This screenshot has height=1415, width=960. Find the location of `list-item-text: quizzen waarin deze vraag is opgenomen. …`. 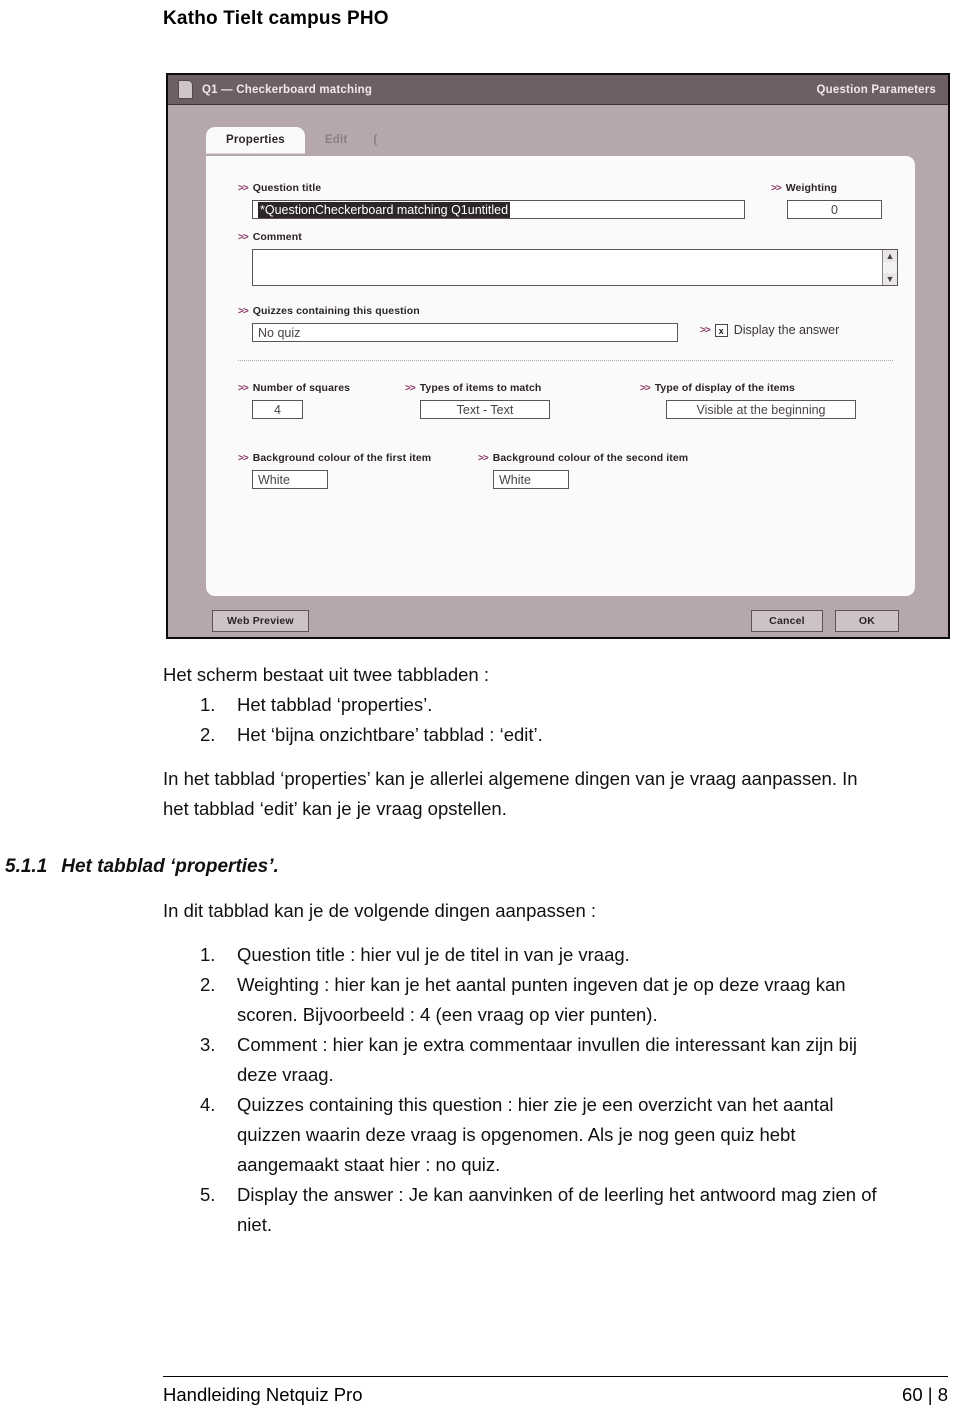

list-item-text: quizzen waarin deze vraag is opgenomen. … is located at coordinates (516, 1134).